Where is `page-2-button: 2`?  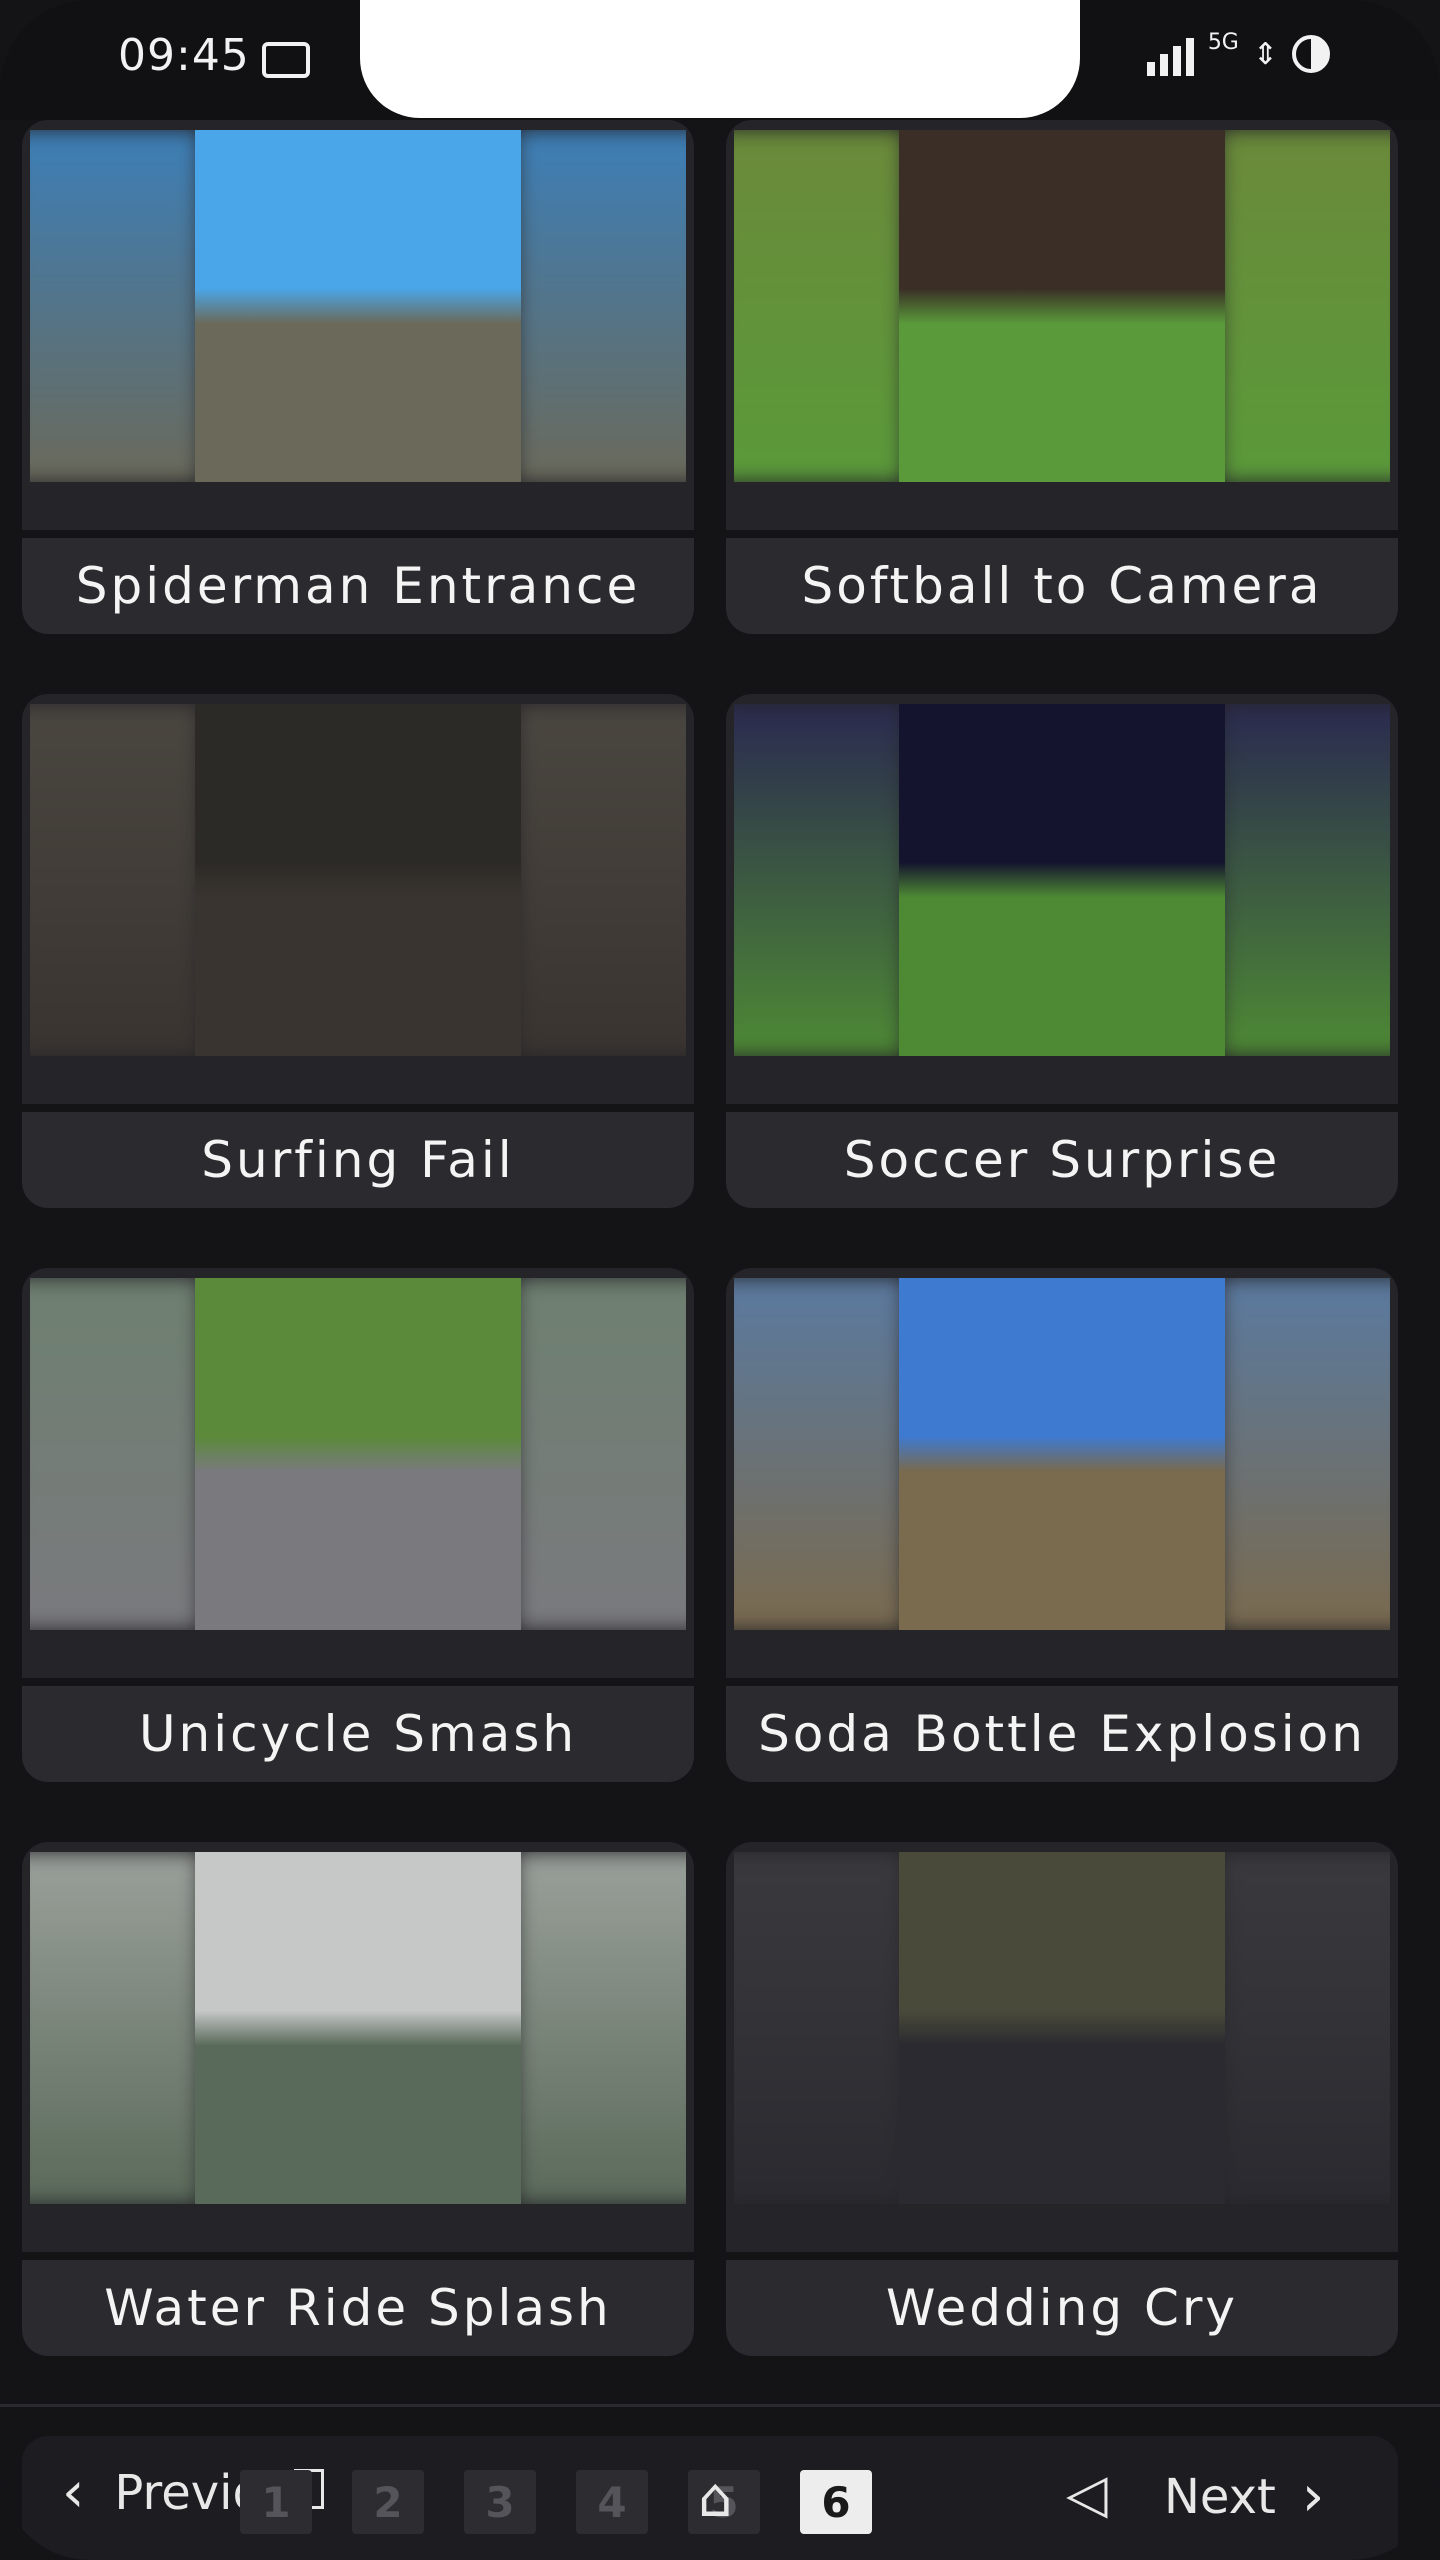 page-2-button: 2 is located at coordinates (388, 2502).